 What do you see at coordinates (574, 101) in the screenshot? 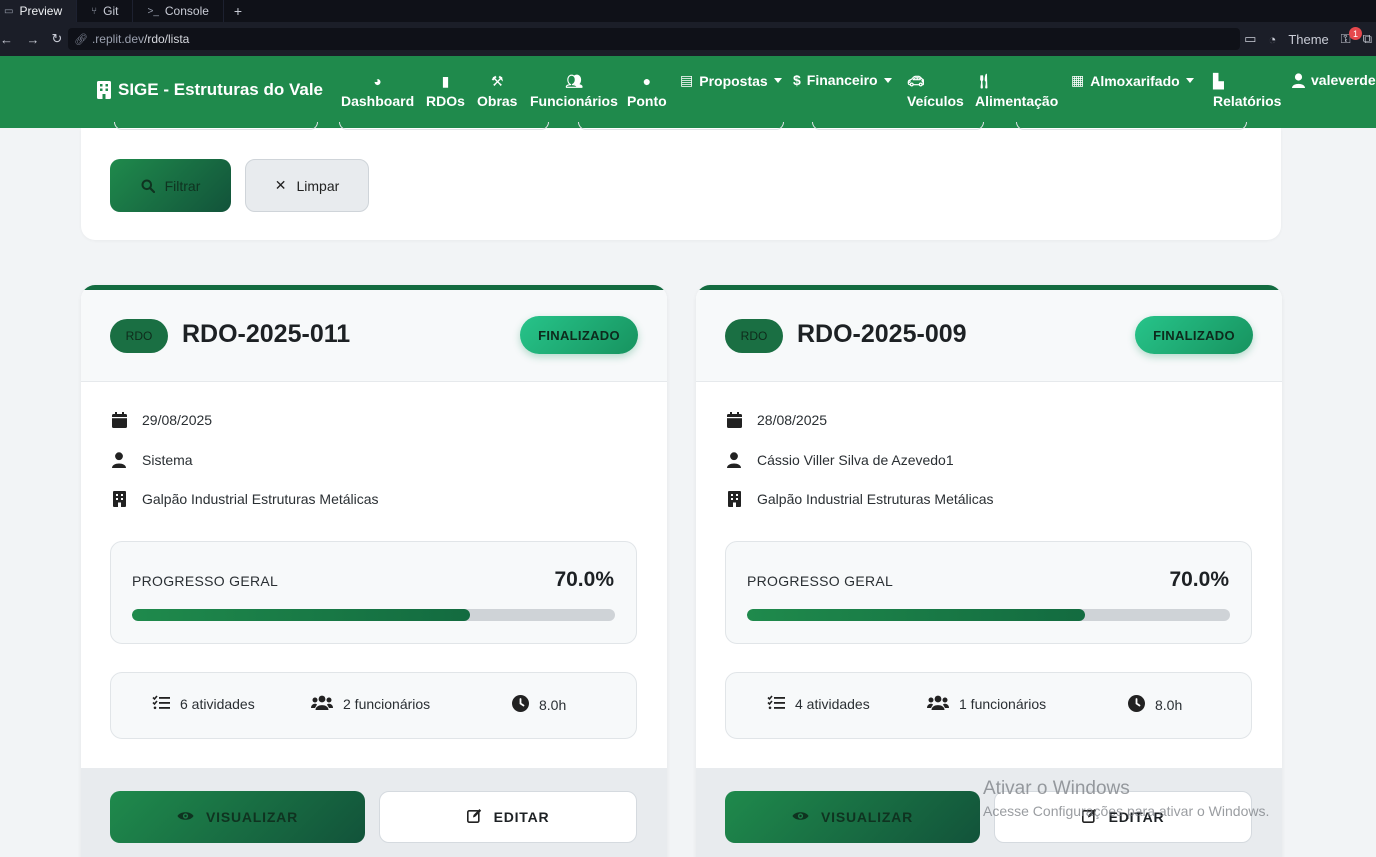
I see `nav-label: Funcionários` at bounding box center [574, 101].